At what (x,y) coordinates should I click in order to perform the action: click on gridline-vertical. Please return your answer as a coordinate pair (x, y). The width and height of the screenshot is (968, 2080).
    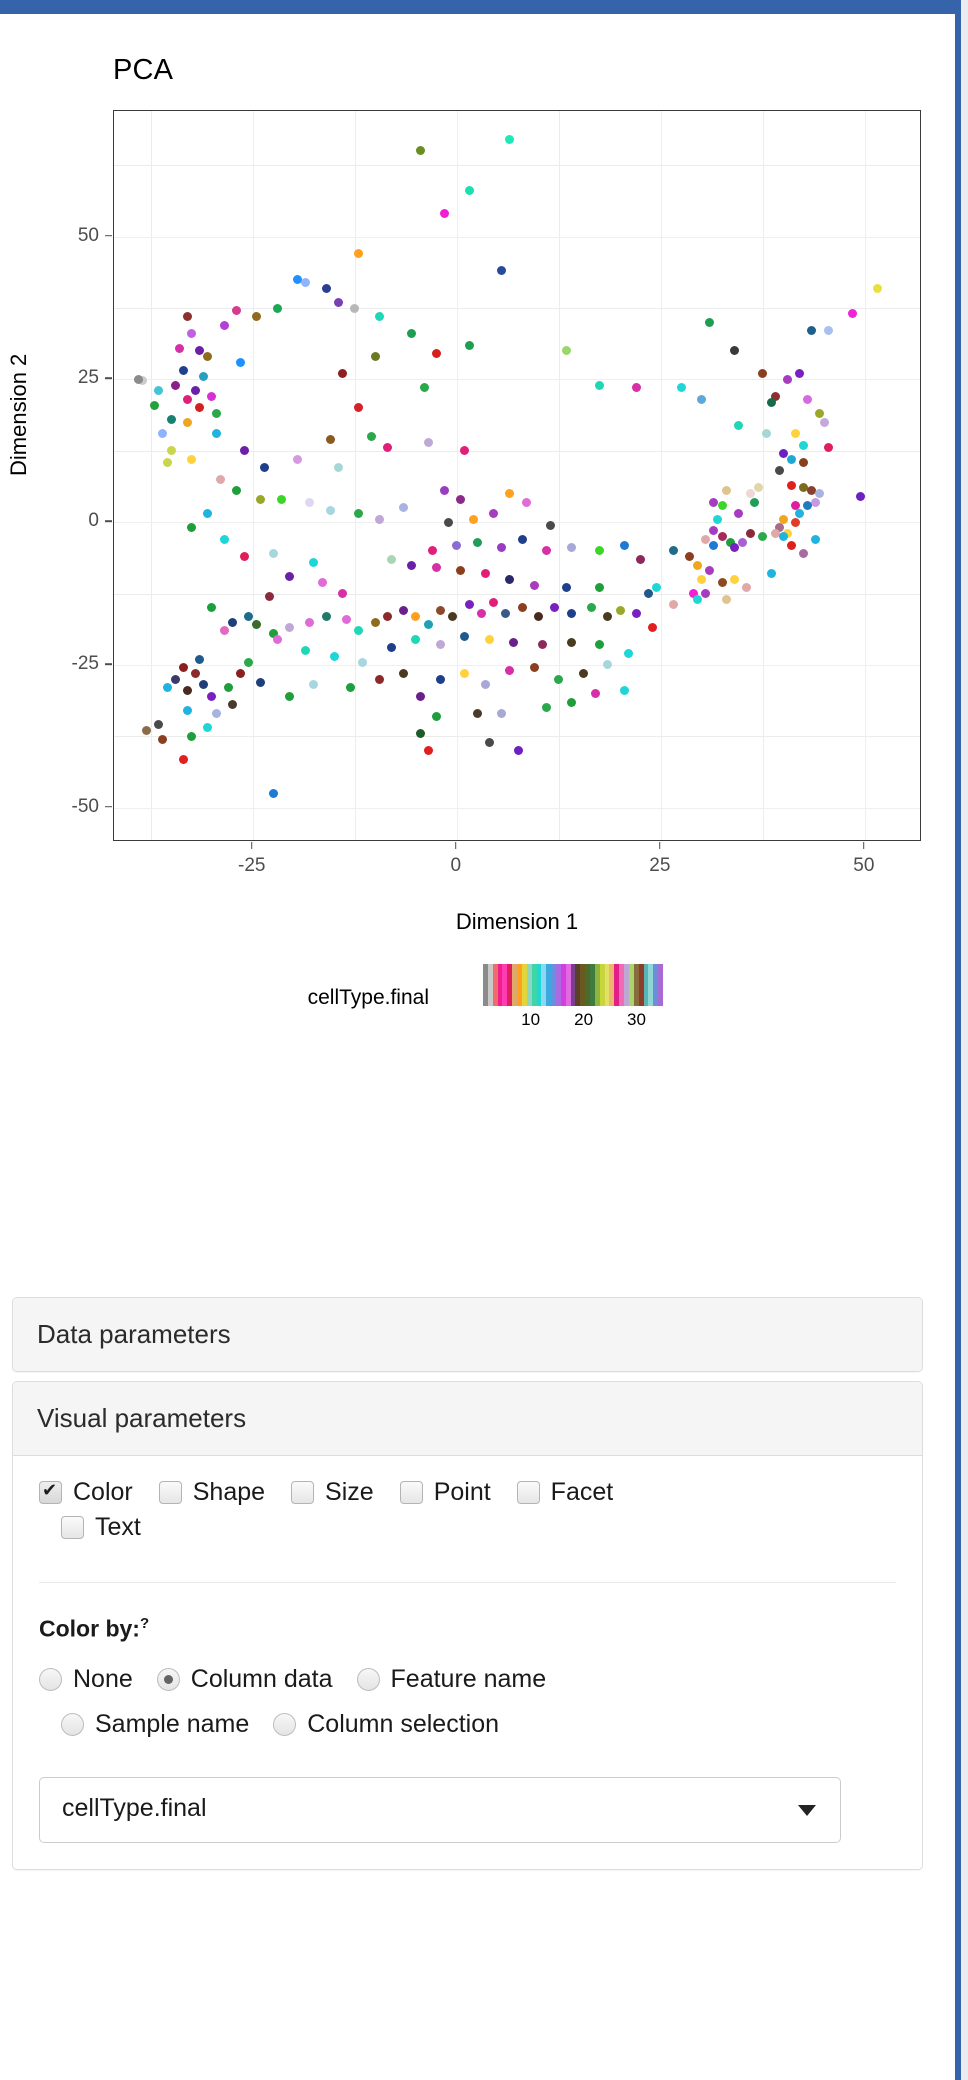
    Looking at the image, I should click on (253, 475).